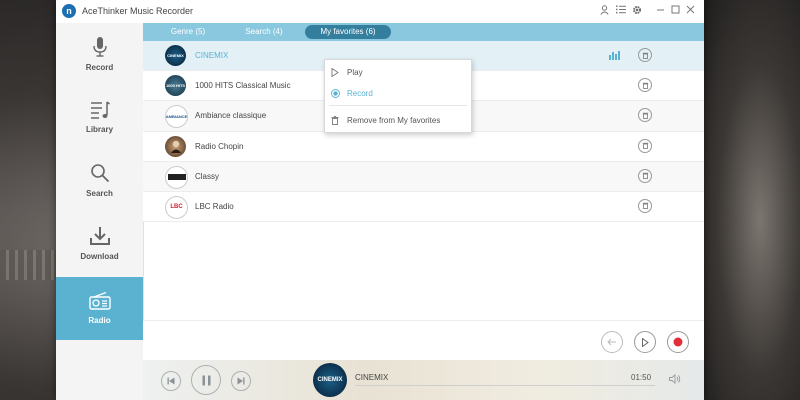  Describe the element at coordinates (423, 380) in the screenshot. I see `player-bar: CINEMIX CINEMIX 01:50` at that location.